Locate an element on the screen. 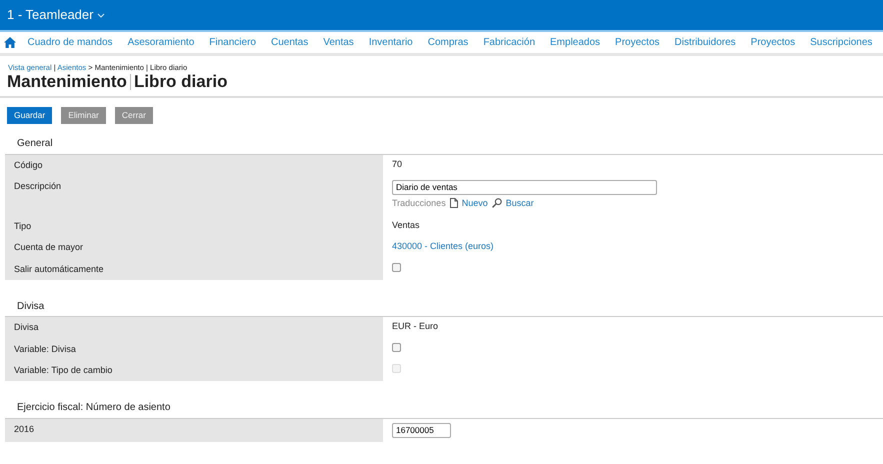 The image size is (883, 464). nav-link: Ventas is located at coordinates (339, 42).